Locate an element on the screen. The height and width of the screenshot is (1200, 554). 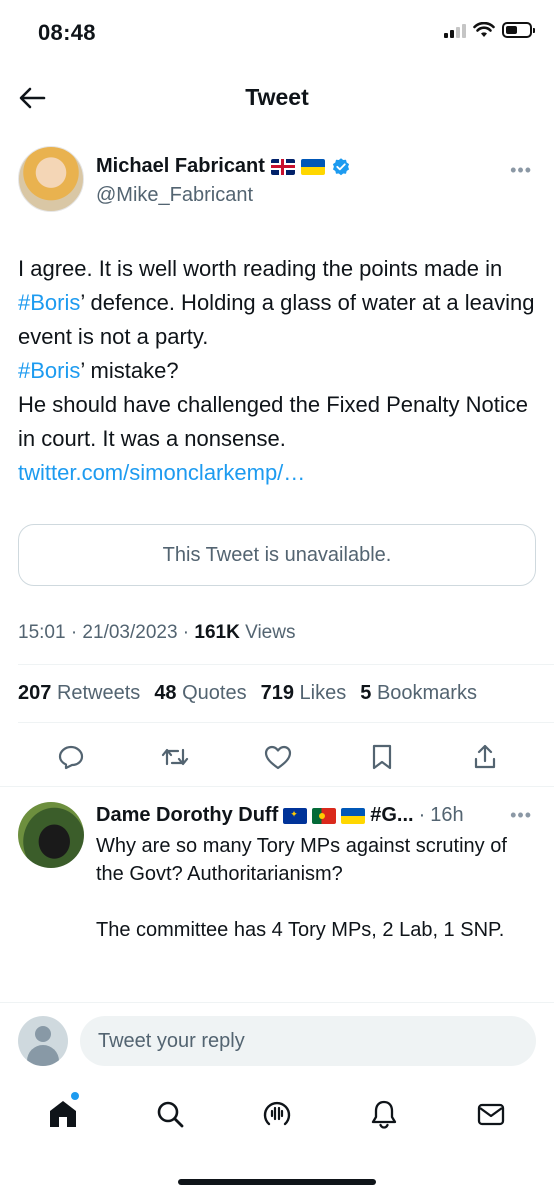
retweets-stat: 207 Retweets is located at coordinates (79, 693).